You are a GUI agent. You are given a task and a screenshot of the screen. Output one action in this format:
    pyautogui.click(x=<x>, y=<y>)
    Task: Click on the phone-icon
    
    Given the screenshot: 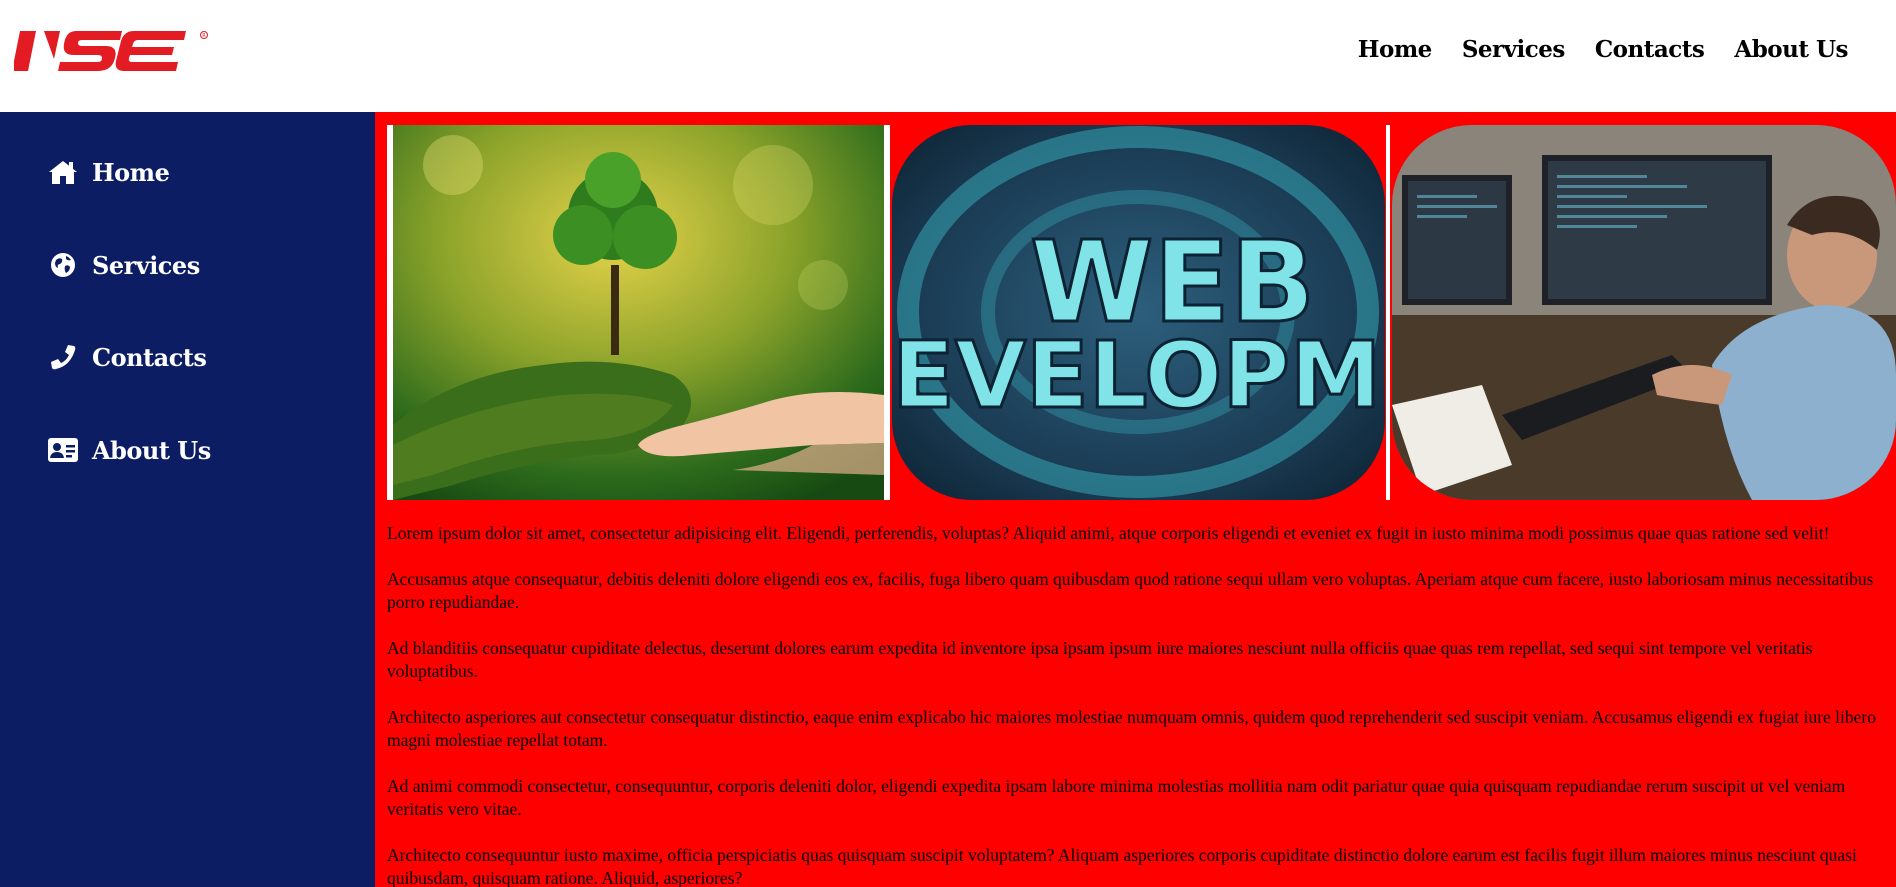 What is the action you would take?
    pyautogui.click(x=63, y=357)
    